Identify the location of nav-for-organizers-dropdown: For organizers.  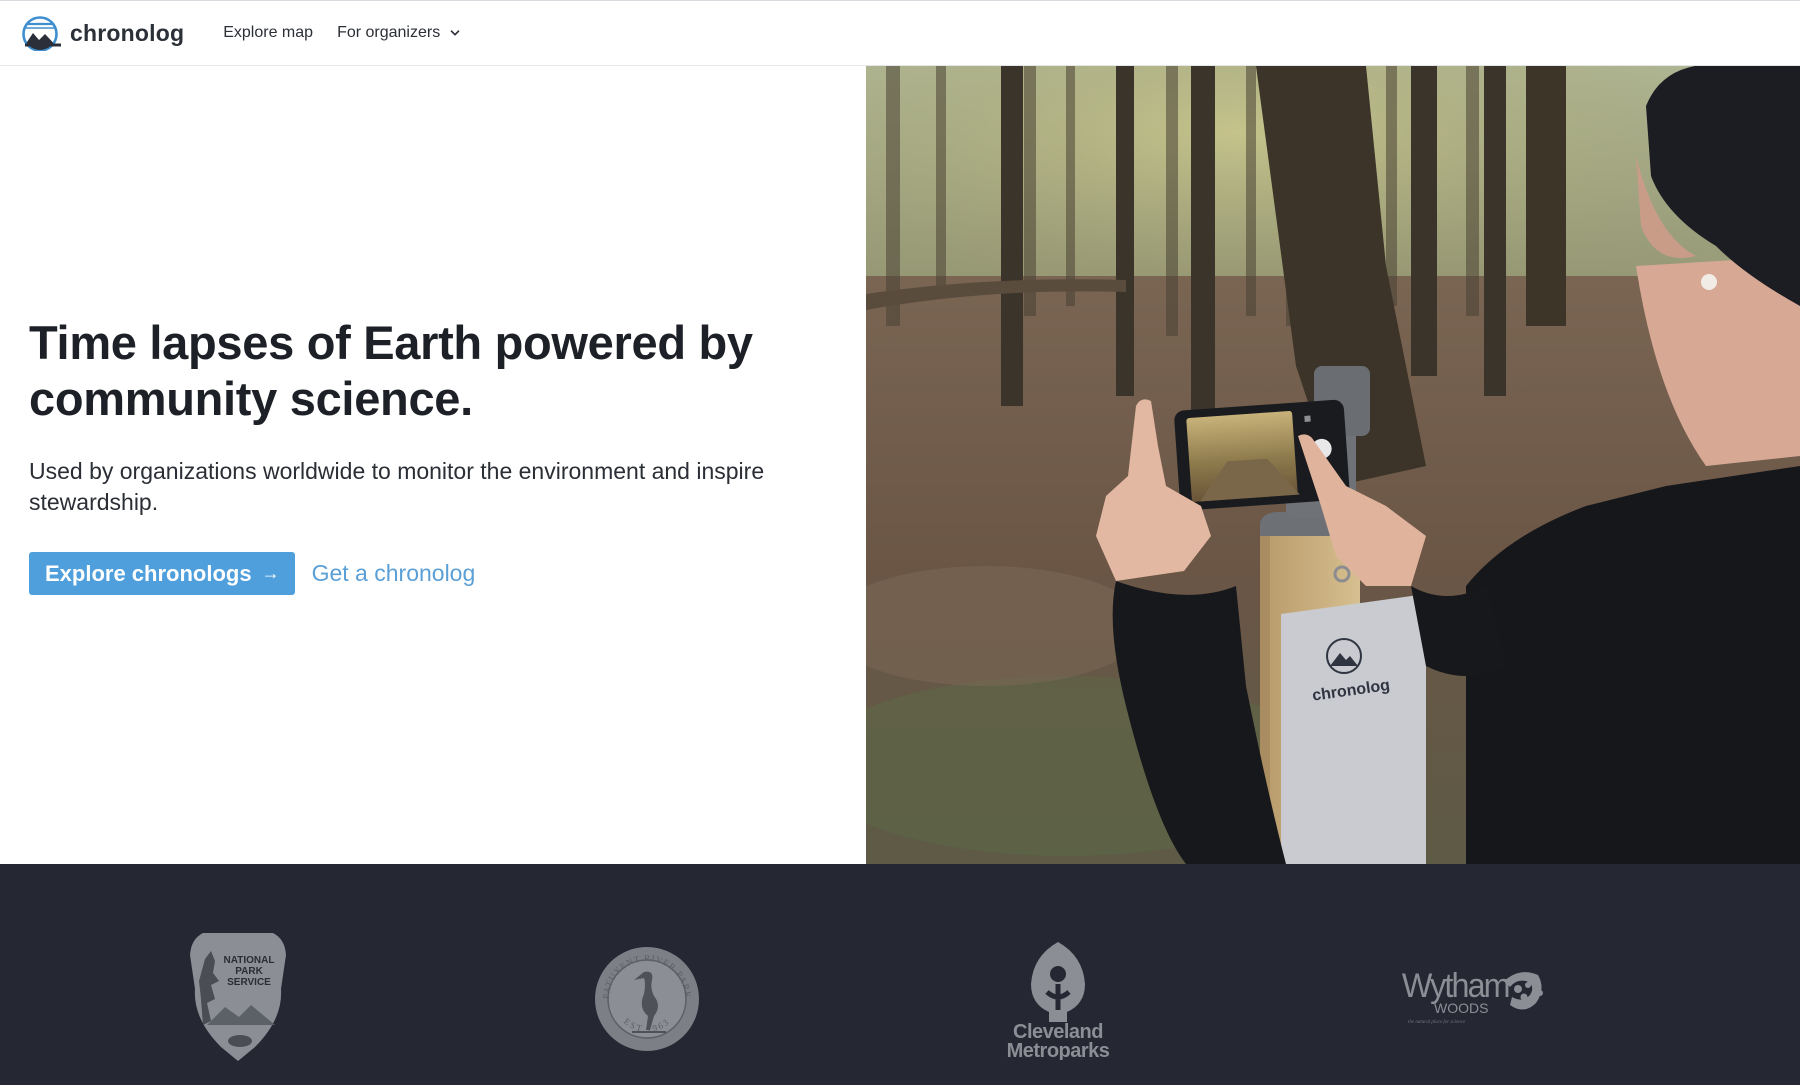
(399, 33).